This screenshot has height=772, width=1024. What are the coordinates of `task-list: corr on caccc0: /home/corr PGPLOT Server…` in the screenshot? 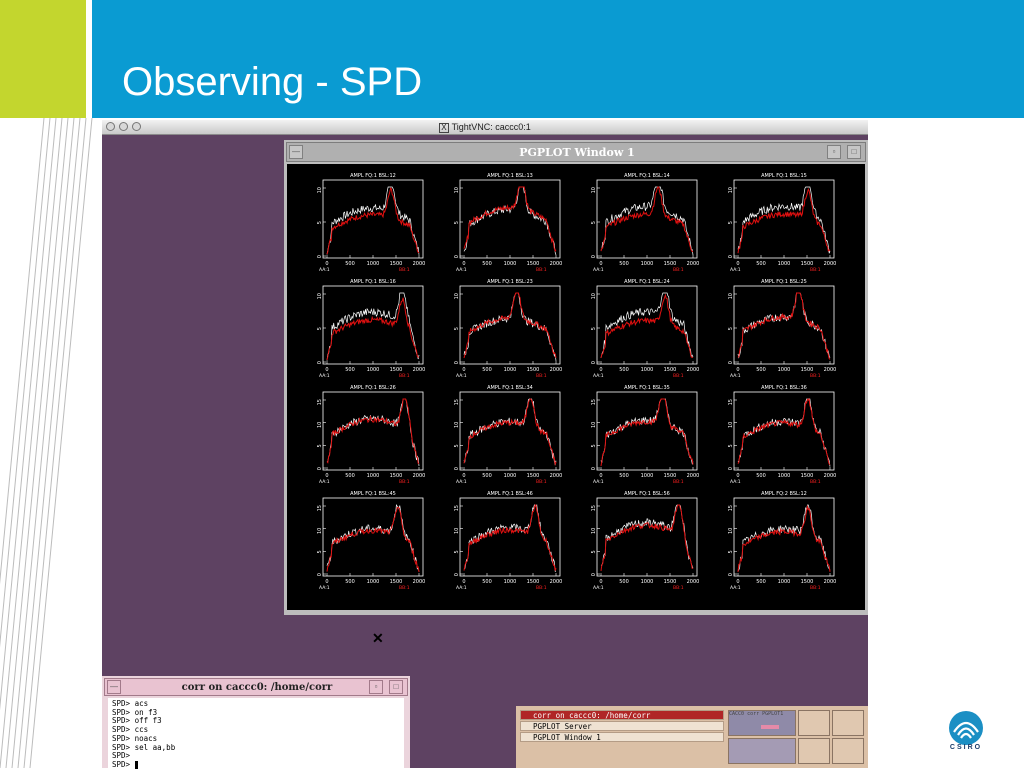 It's located at (622, 726).